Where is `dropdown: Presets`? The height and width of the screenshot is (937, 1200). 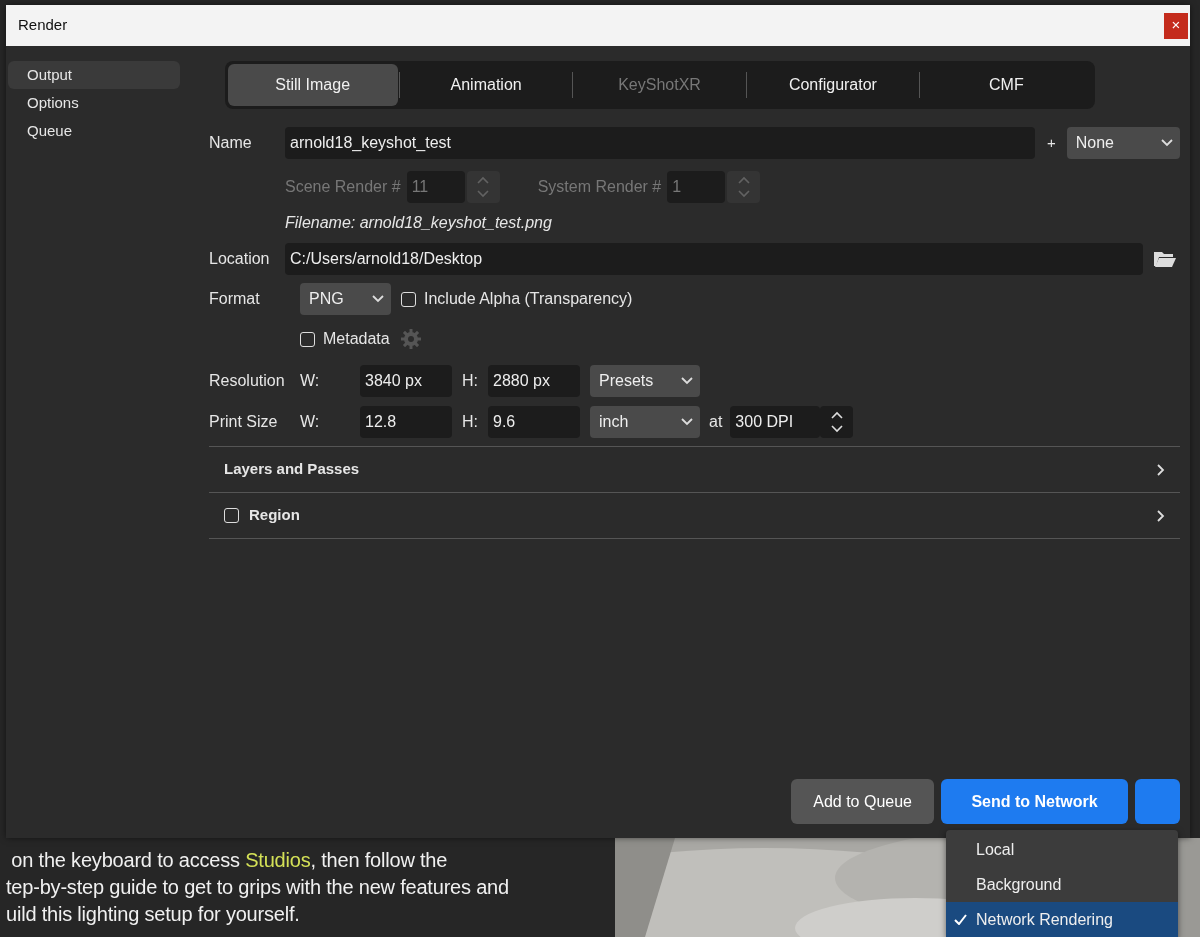 dropdown: Presets is located at coordinates (645, 381).